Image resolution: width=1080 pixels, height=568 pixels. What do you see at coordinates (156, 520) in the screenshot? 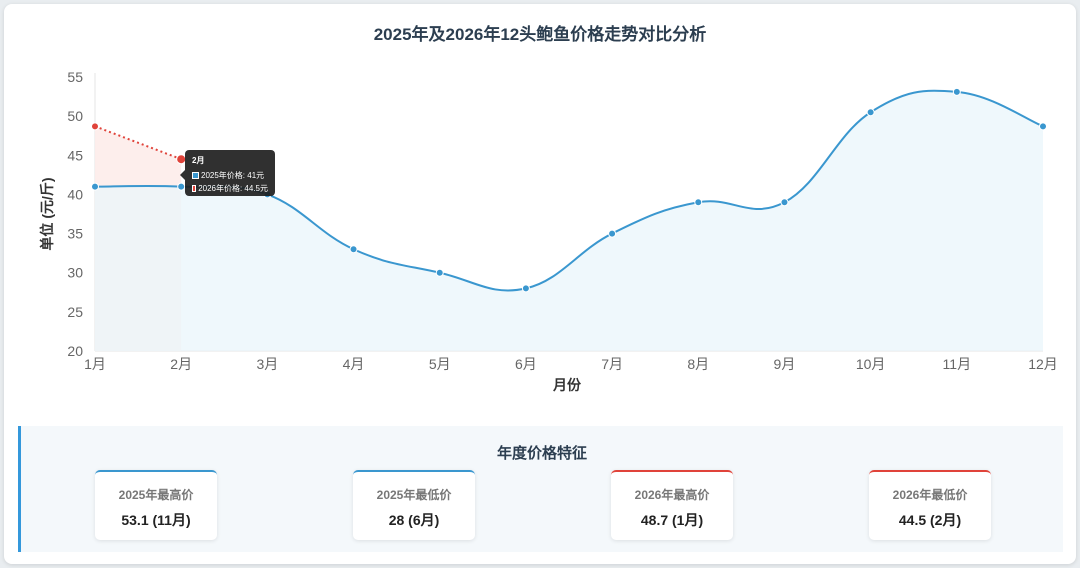
I see `stat-value: 53.1 (11月)` at bounding box center [156, 520].